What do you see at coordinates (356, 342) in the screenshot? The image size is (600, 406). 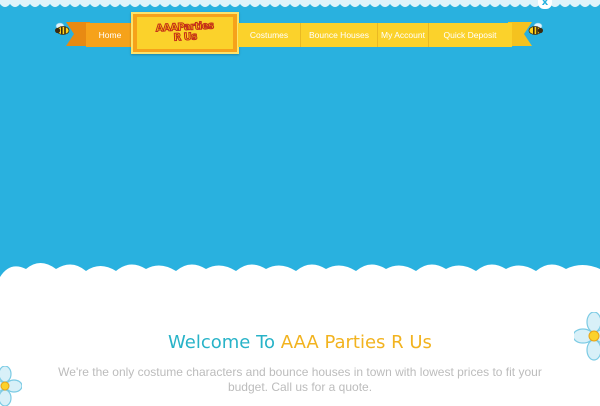 I see `welcome-brand: AAA Parties R Us` at bounding box center [356, 342].